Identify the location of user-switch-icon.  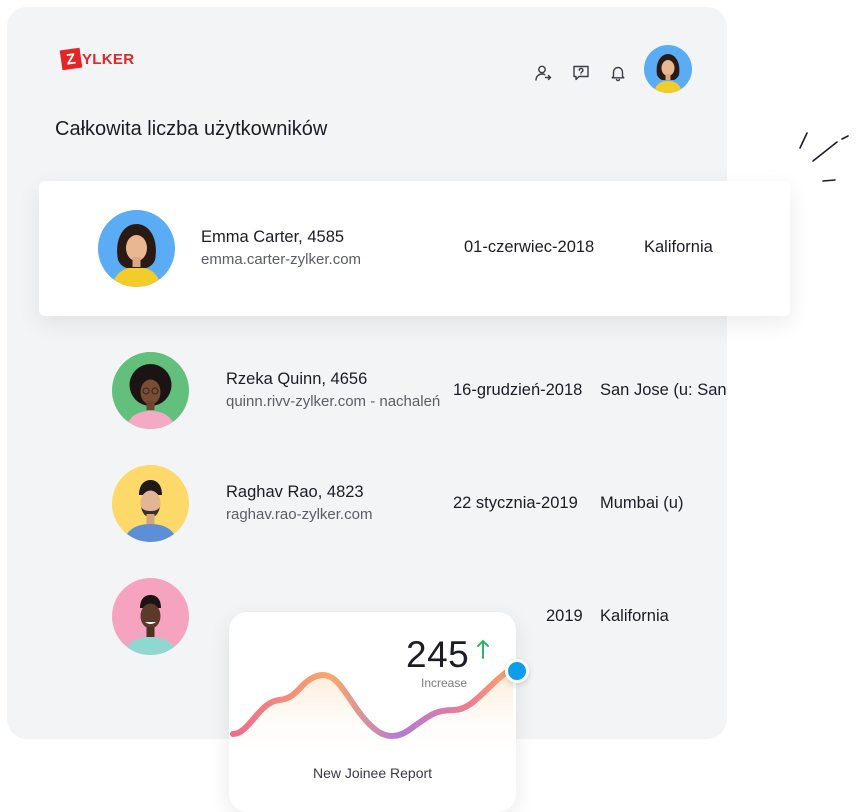
(543, 73).